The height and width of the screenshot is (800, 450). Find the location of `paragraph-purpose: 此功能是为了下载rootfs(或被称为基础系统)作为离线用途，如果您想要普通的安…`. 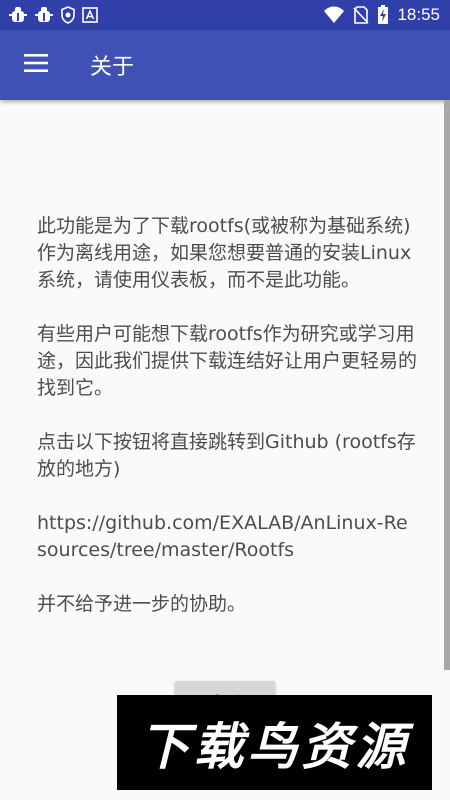

paragraph-purpose: 此功能是为了下载rootfs(或被称为基础系统)作为离线用途，如果您想要普通的安… is located at coordinates (224, 253).